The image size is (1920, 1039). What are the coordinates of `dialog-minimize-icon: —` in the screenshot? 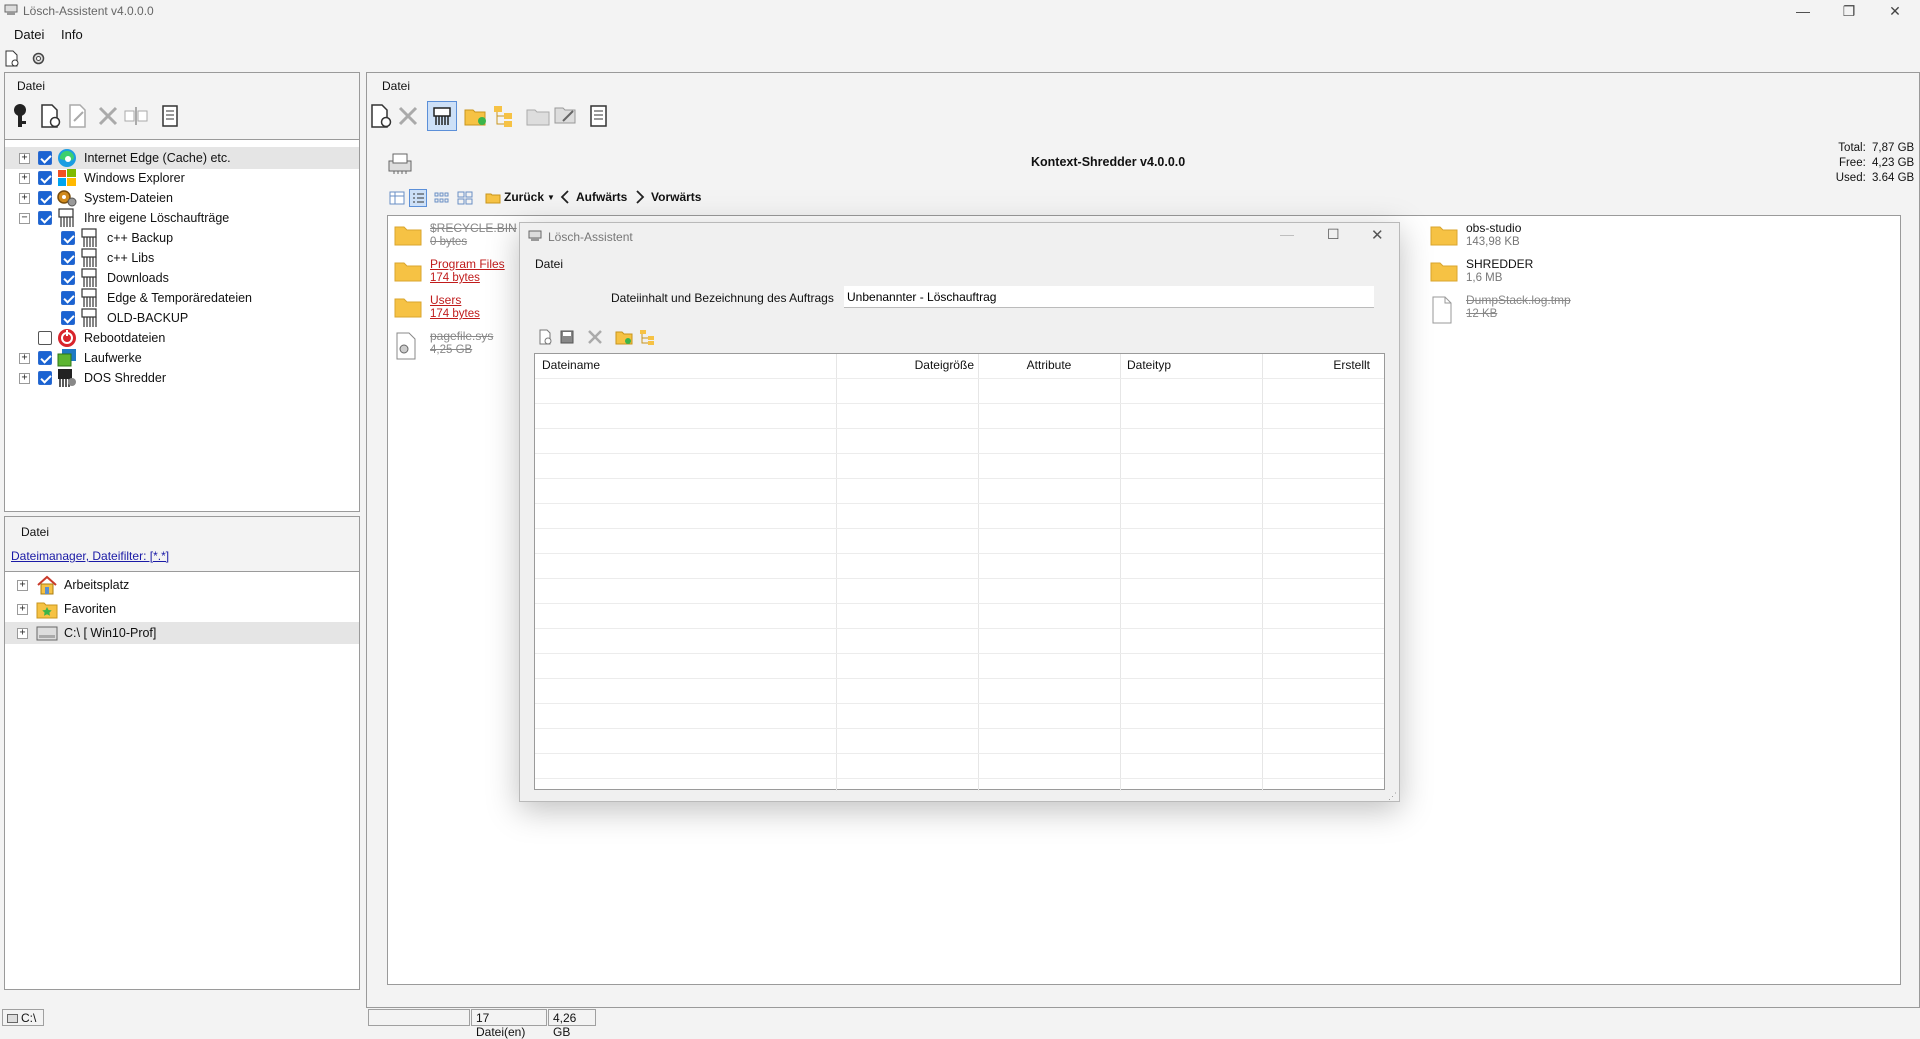 It's located at (1287, 234).